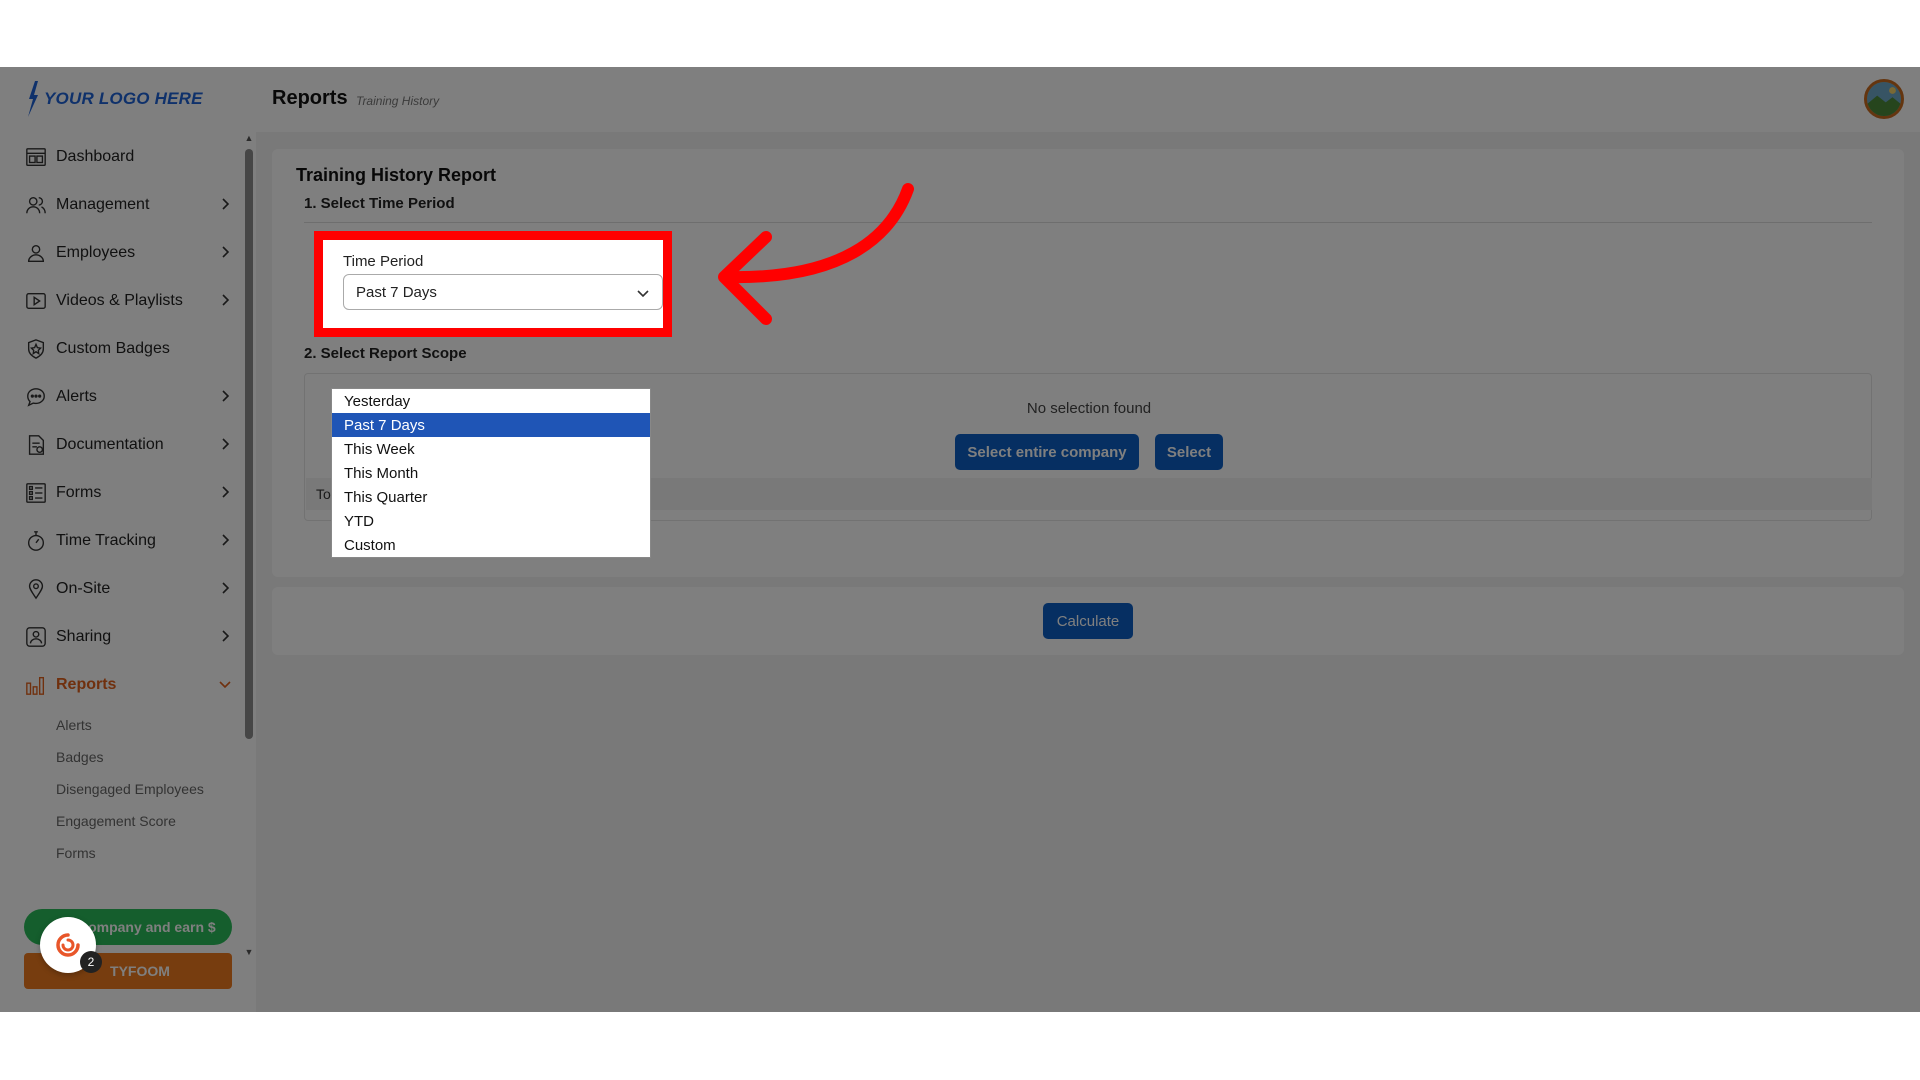 The image size is (1920, 1080). I want to click on highlight-box: Time Period Past 7 Days, so click(493, 284).